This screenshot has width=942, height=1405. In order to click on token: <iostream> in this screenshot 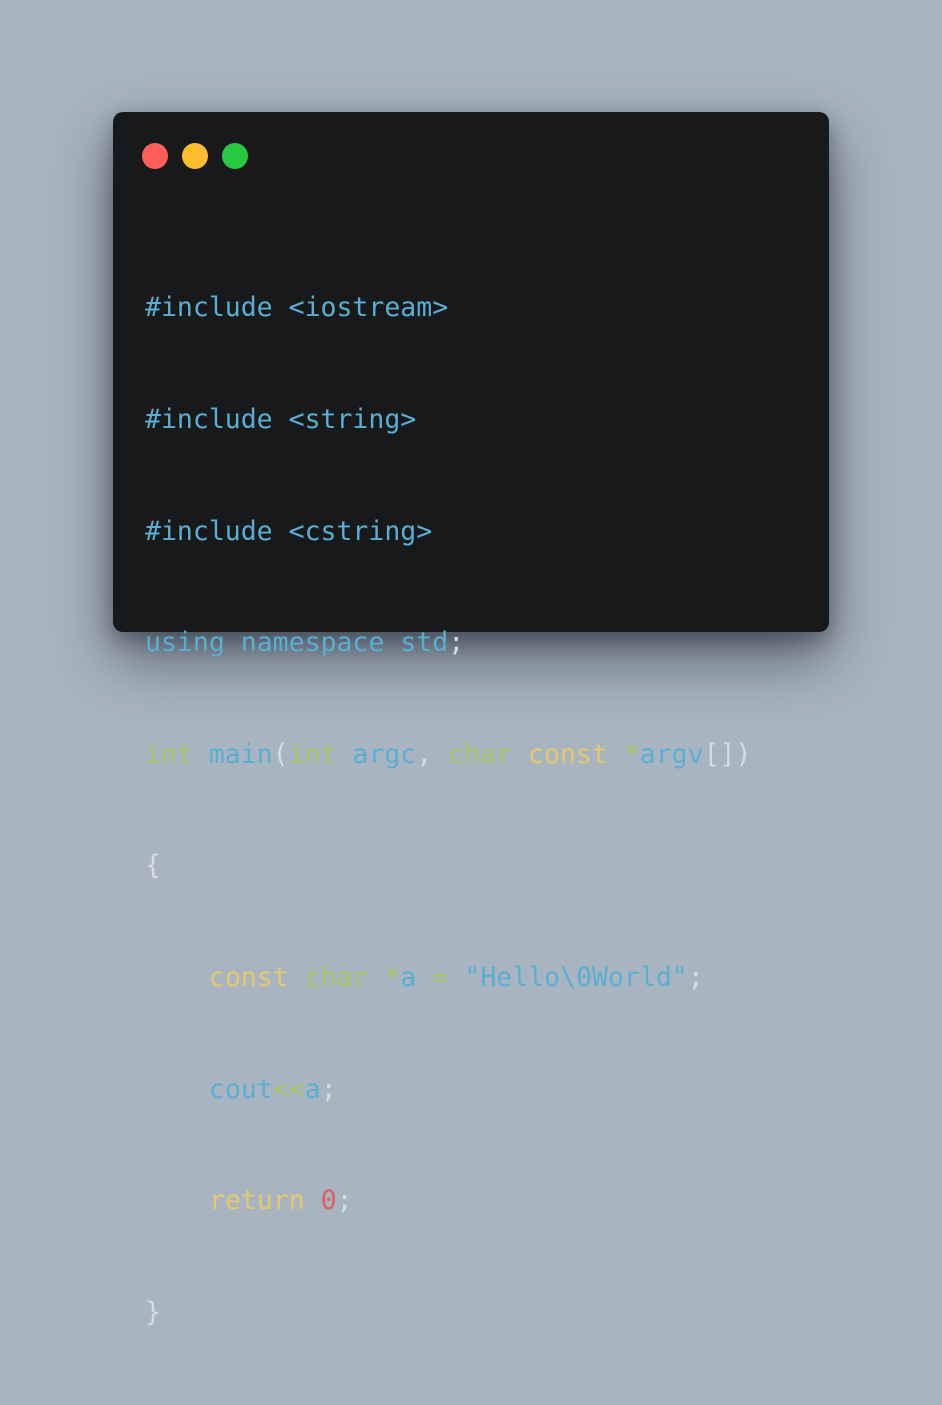, I will do `click(368, 308)`.